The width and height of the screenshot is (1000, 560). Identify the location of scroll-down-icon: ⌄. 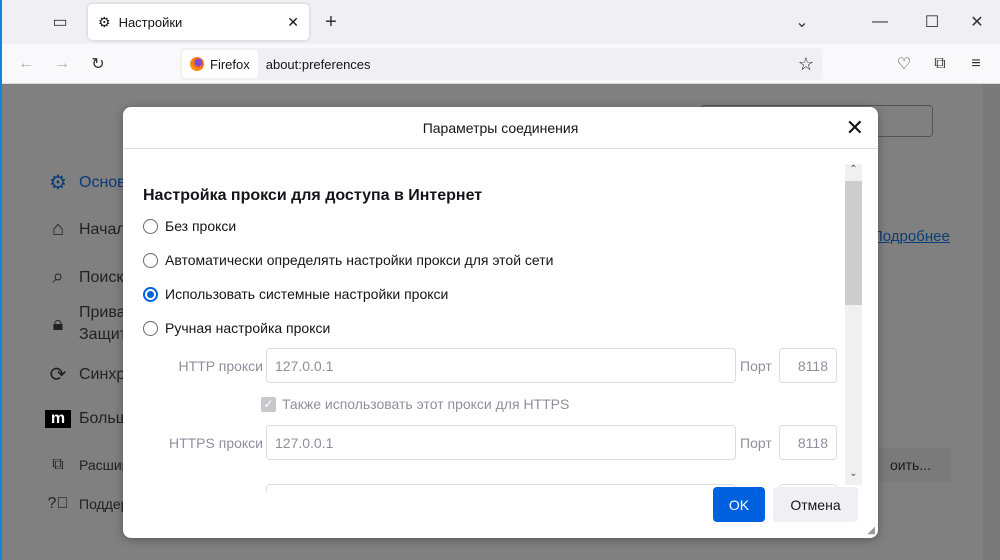
(853, 476).